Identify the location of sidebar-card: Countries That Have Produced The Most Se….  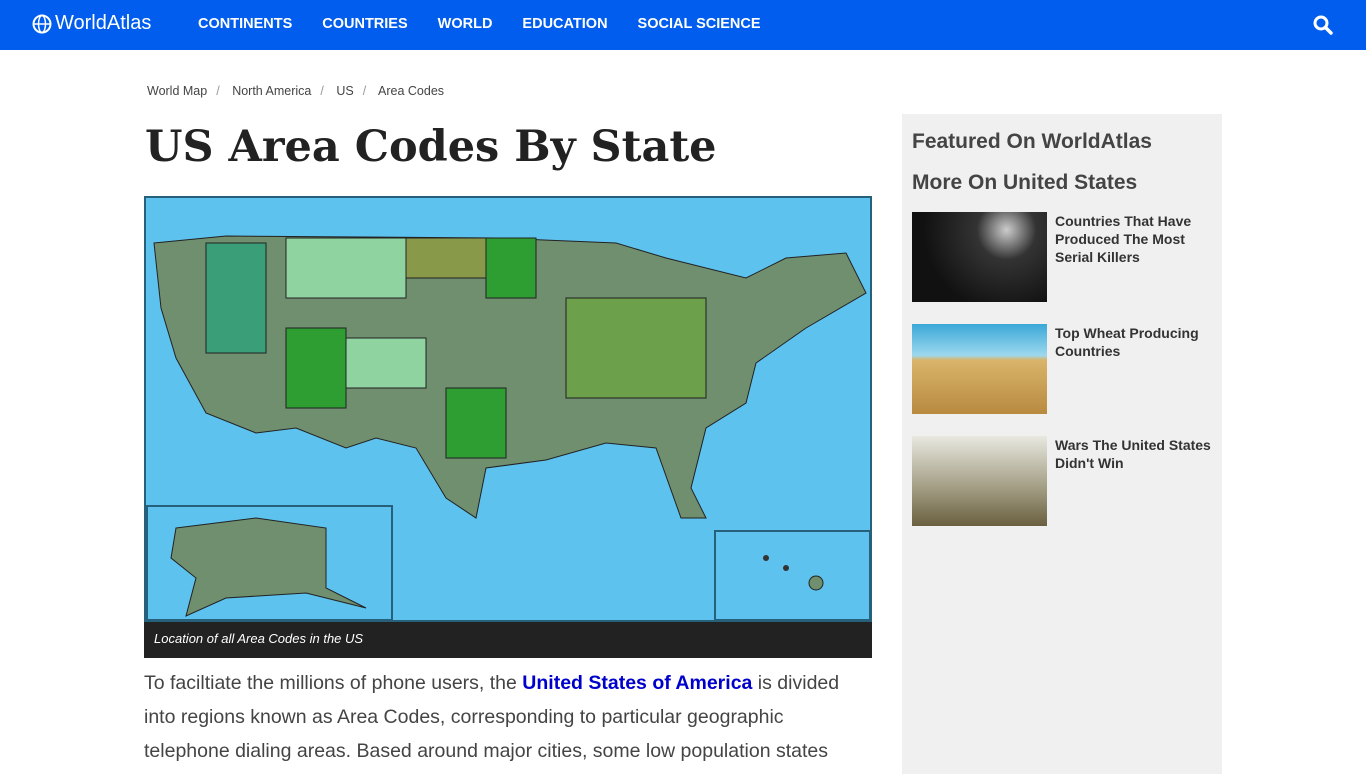
(1062, 257).